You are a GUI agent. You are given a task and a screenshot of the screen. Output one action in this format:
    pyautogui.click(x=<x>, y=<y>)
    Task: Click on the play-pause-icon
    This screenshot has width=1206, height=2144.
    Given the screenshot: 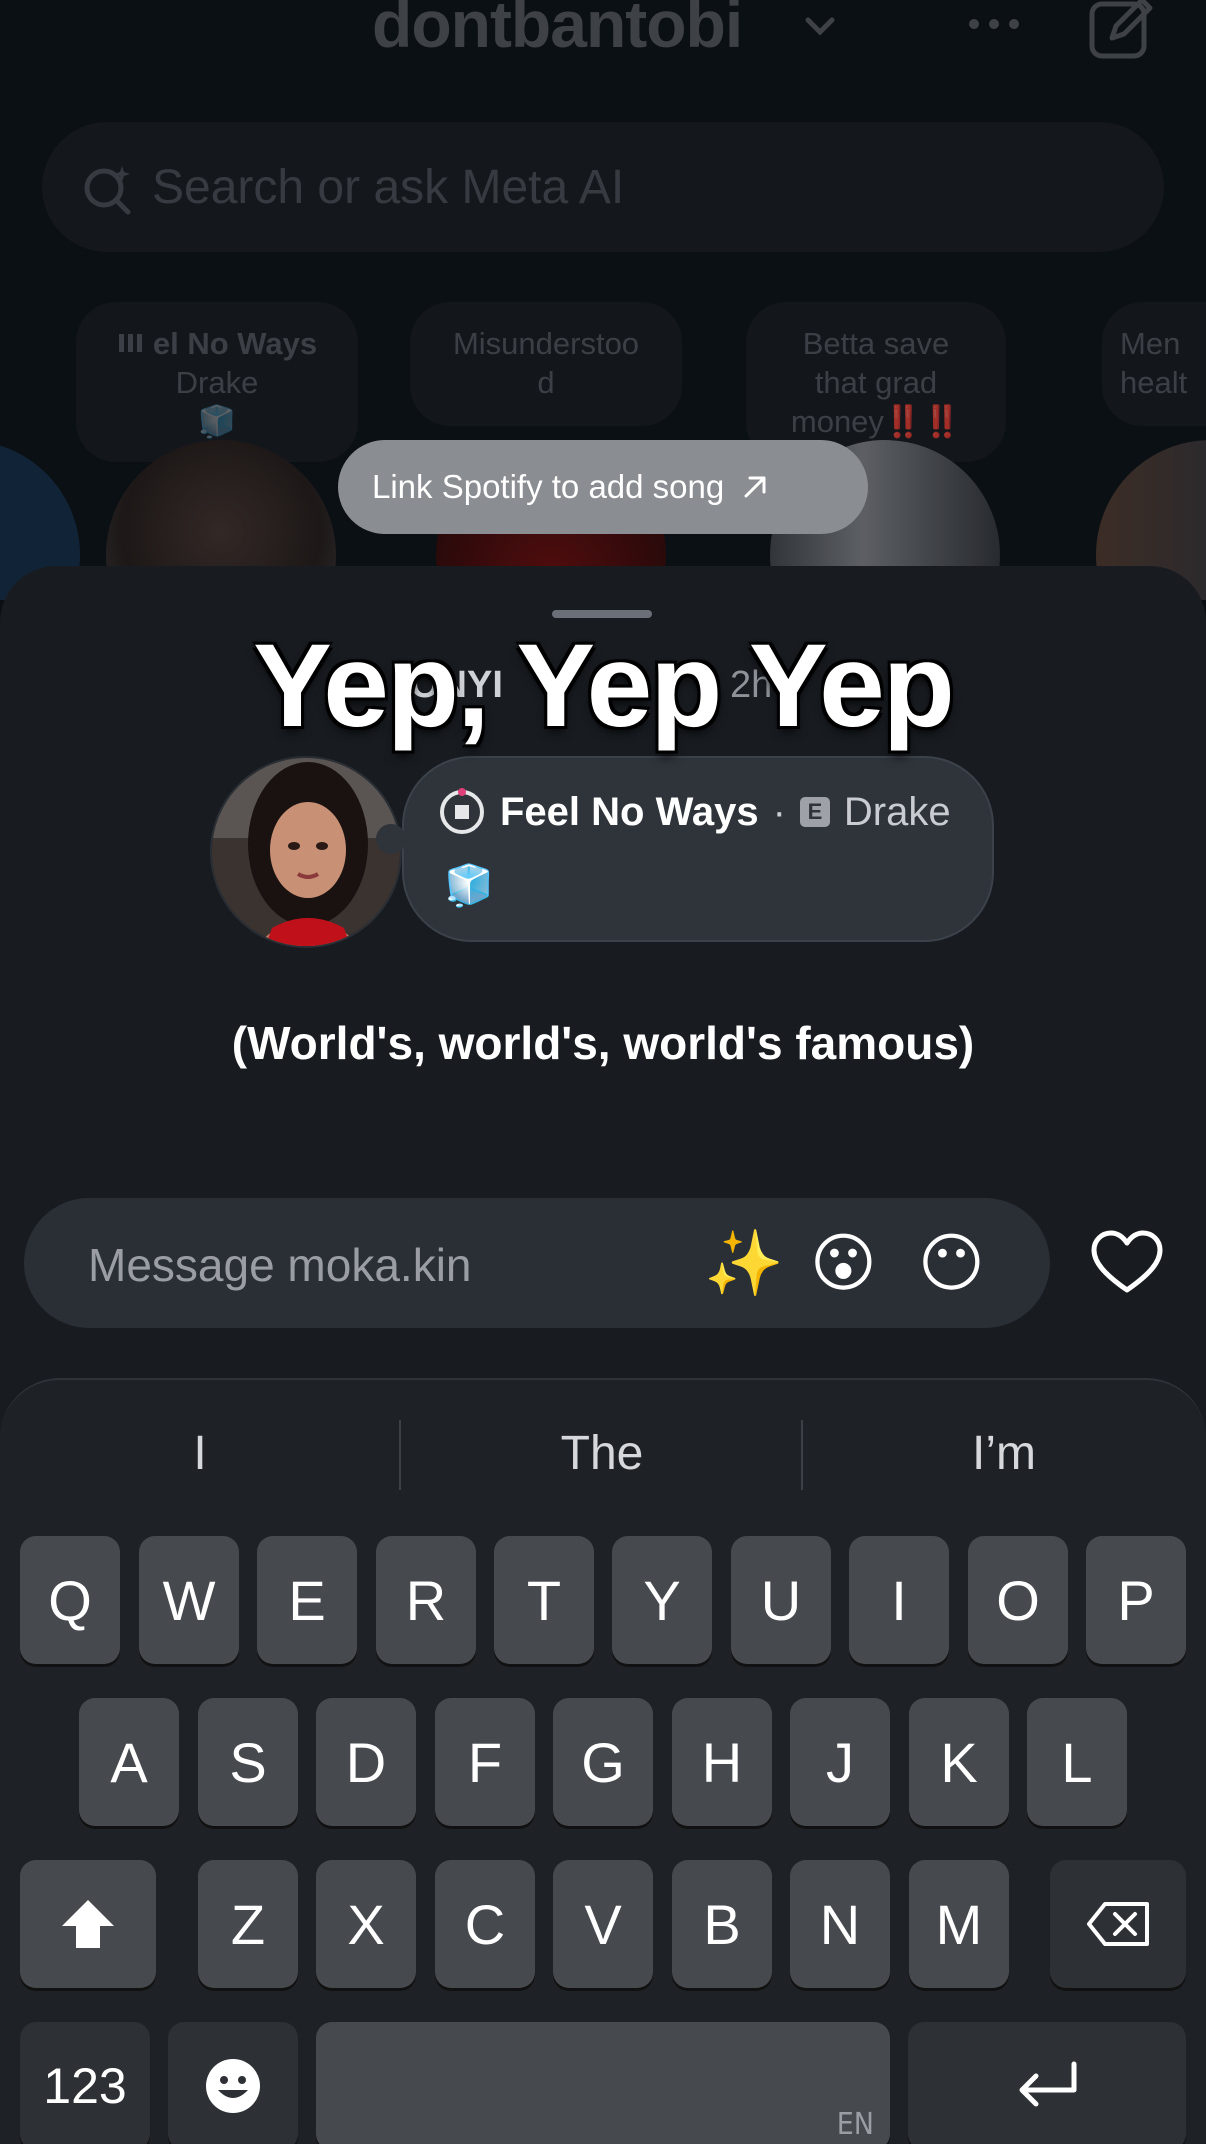 What is the action you would take?
    pyautogui.click(x=462, y=812)
    